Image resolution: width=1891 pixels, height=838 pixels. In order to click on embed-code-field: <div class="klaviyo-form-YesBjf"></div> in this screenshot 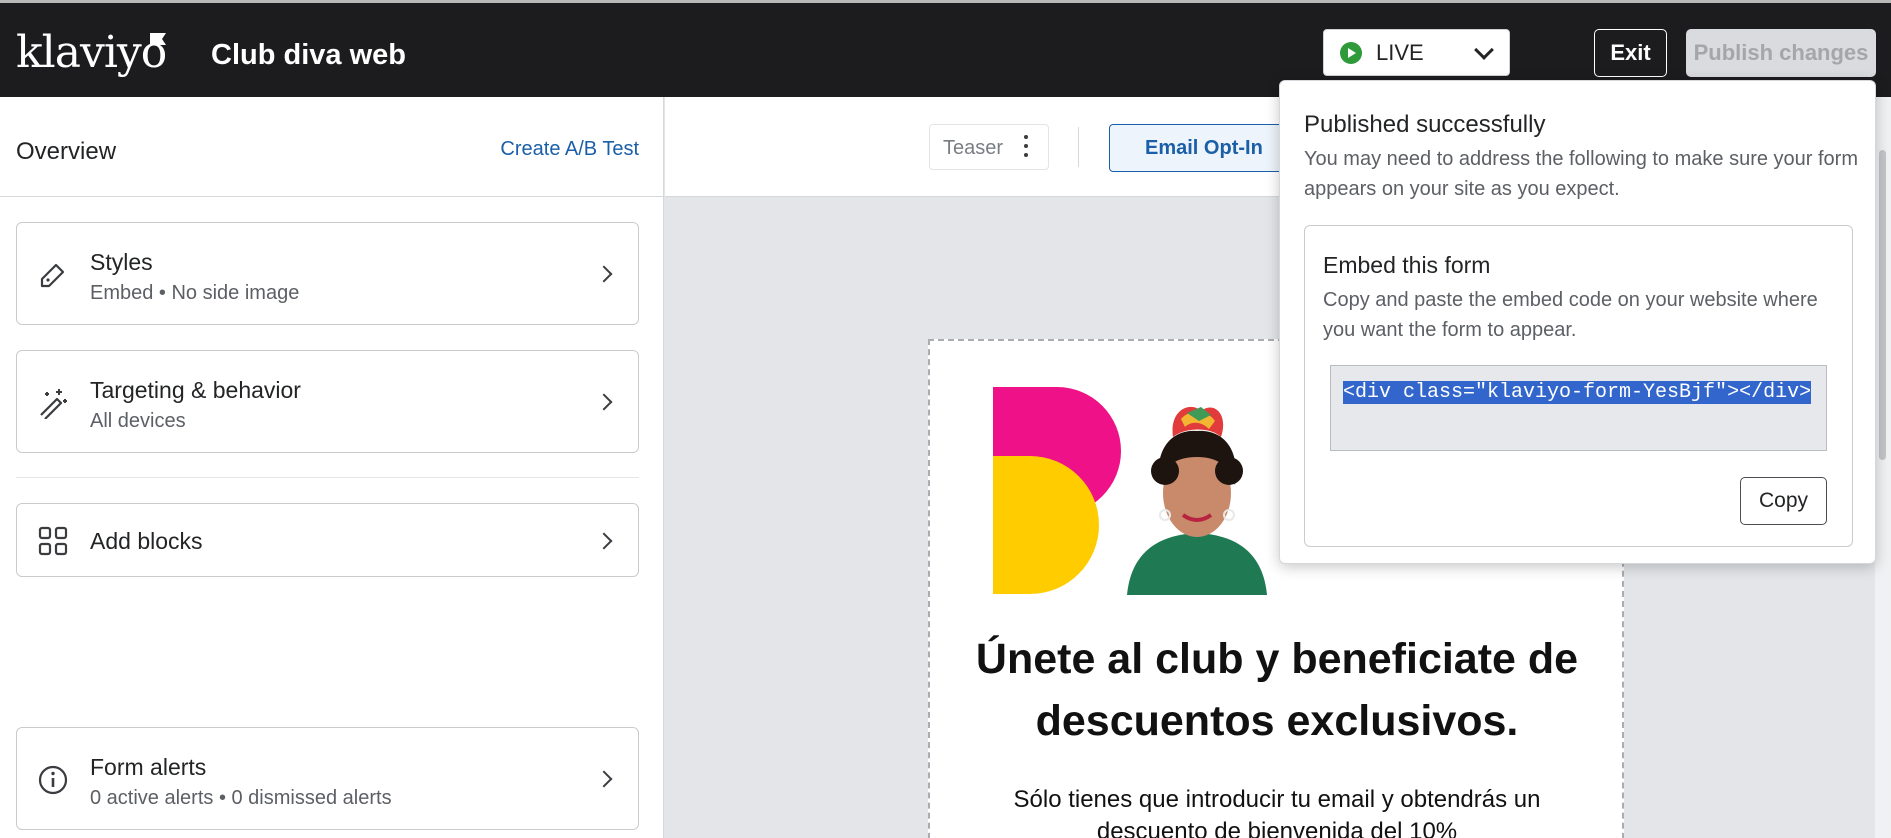, I will do `click(1578, 408)`.